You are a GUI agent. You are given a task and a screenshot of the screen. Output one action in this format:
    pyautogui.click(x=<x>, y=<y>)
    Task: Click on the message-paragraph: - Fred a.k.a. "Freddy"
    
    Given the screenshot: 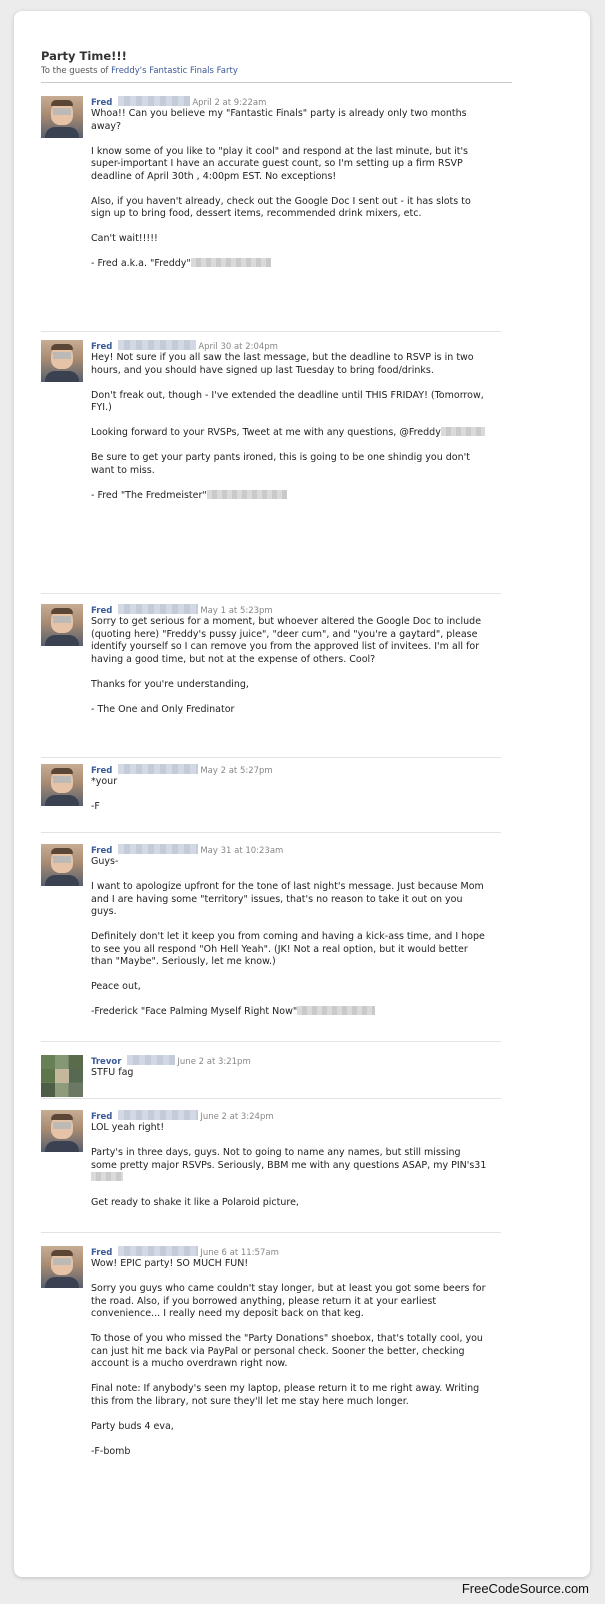 What is the action you would take?
    pyautogui.click(x=289, y=264)
    